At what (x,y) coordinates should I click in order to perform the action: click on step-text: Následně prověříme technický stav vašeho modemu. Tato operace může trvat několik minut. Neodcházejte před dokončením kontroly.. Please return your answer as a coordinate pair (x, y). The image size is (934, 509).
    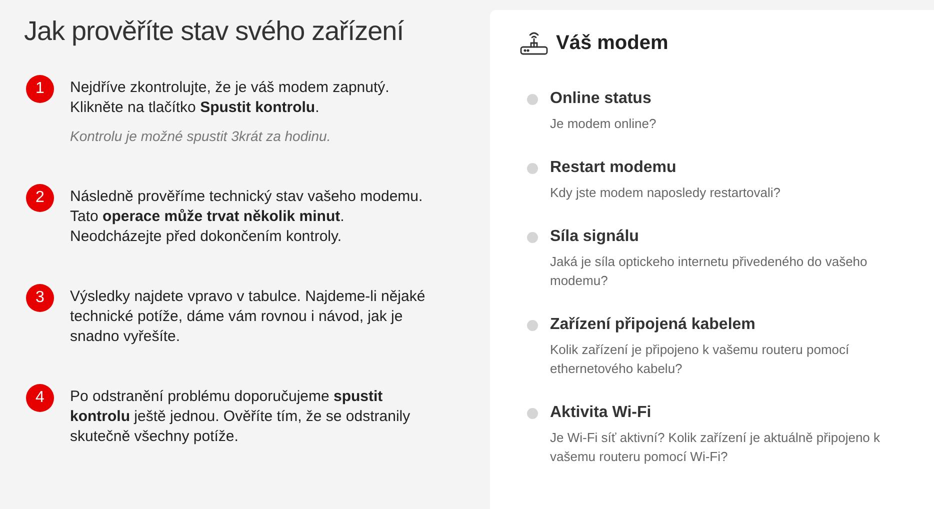
    Looking at the image, I should click on (247, 217).